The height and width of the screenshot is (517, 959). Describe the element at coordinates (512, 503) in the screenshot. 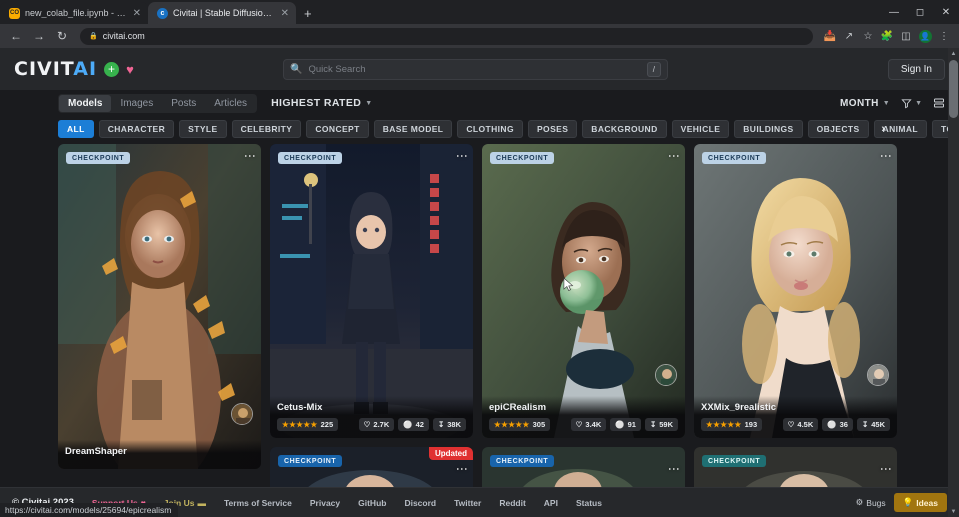

I see `footer-link-reddit: Reddit` at that location.